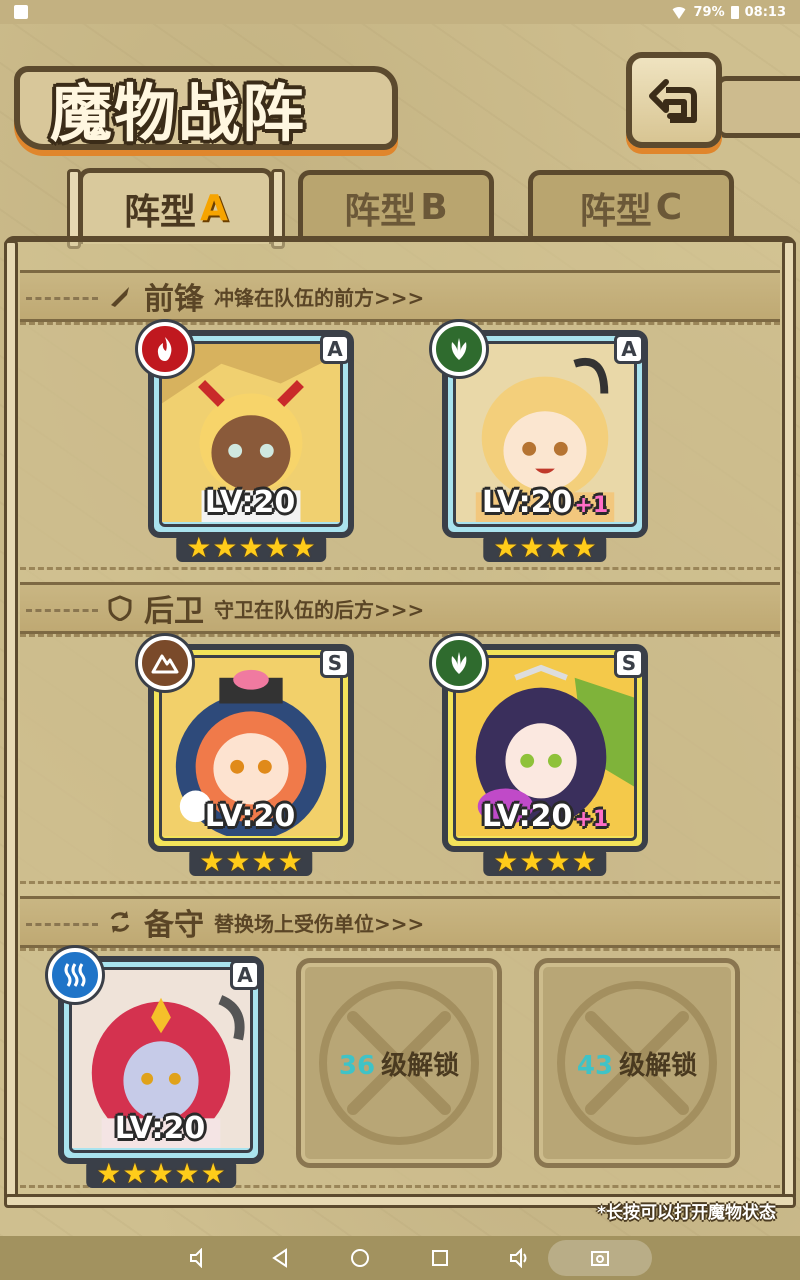  What do you see at coordinates (686, 1213) in the screenshot?
I see `long-press-hint: *长按可以打开魔物状态` at bounding box center [686, 1213].